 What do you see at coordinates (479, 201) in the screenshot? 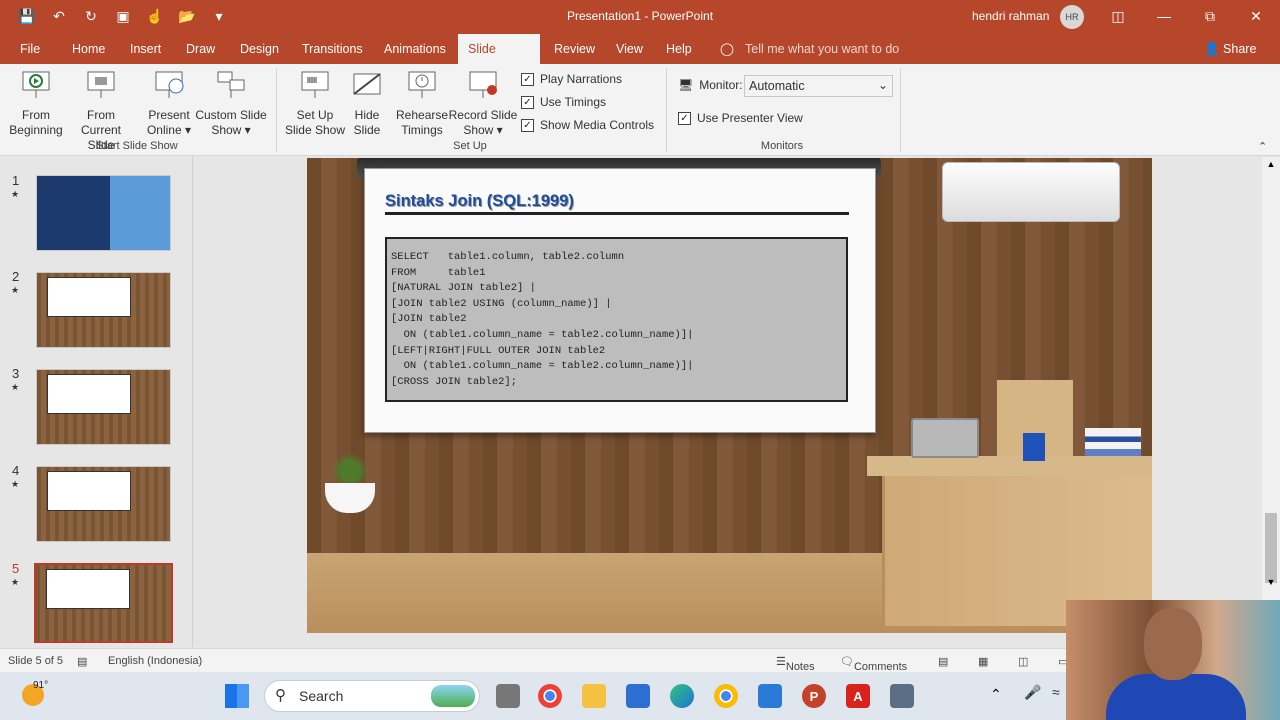
I see `slide-title: Sintaks Join (SQL:1999)` at bounding box center [479, 201].